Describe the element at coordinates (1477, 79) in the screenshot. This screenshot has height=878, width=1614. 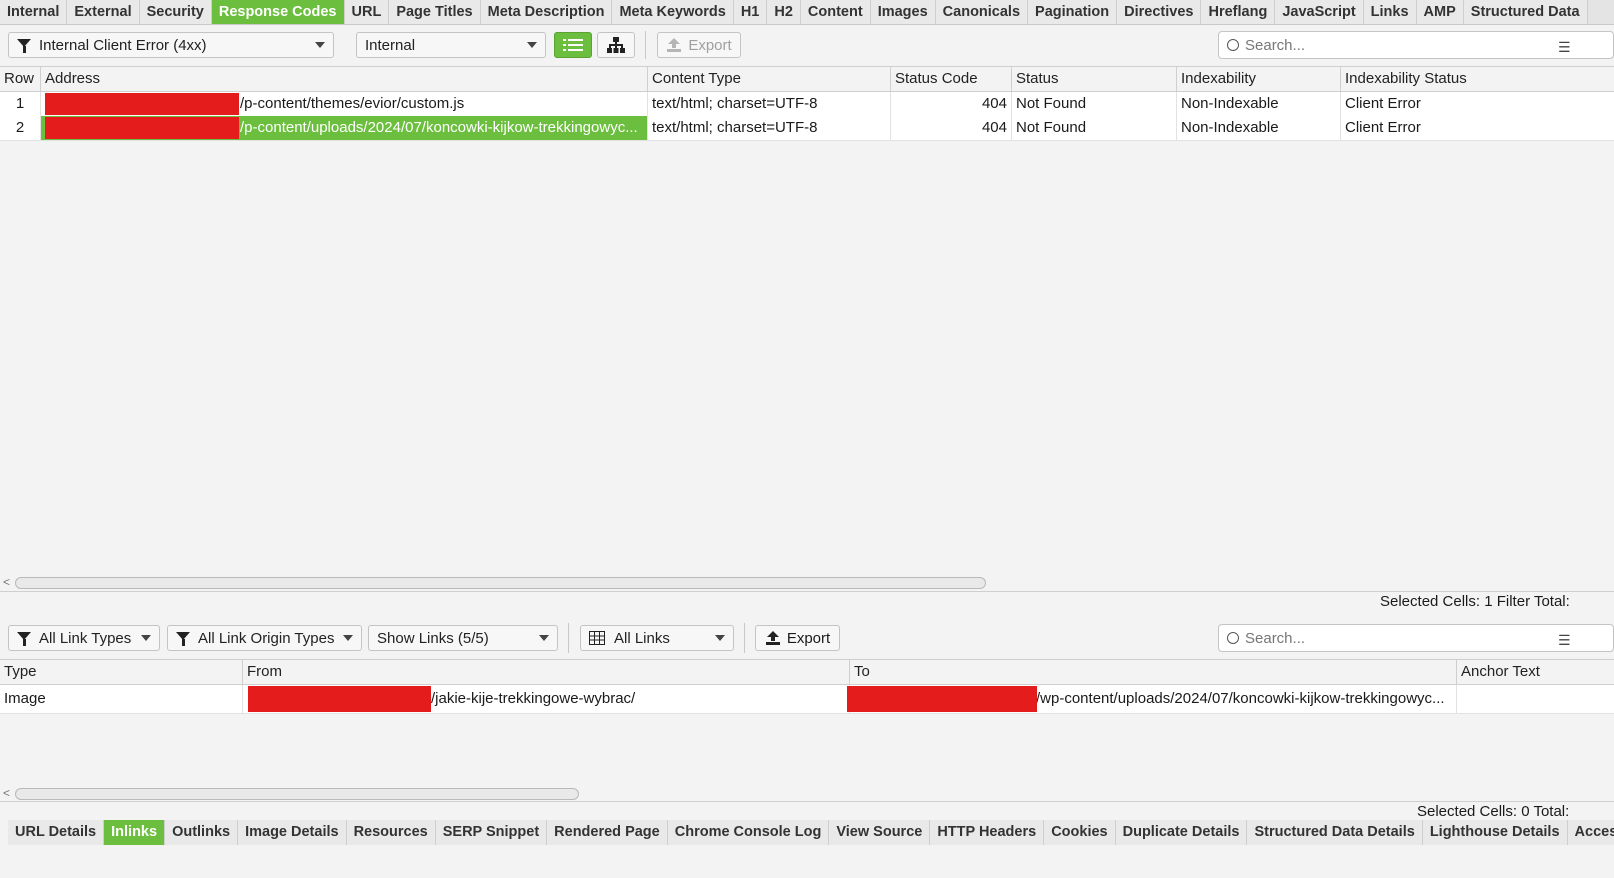
I see `col-indexability-status: Indexability Status` at that location.